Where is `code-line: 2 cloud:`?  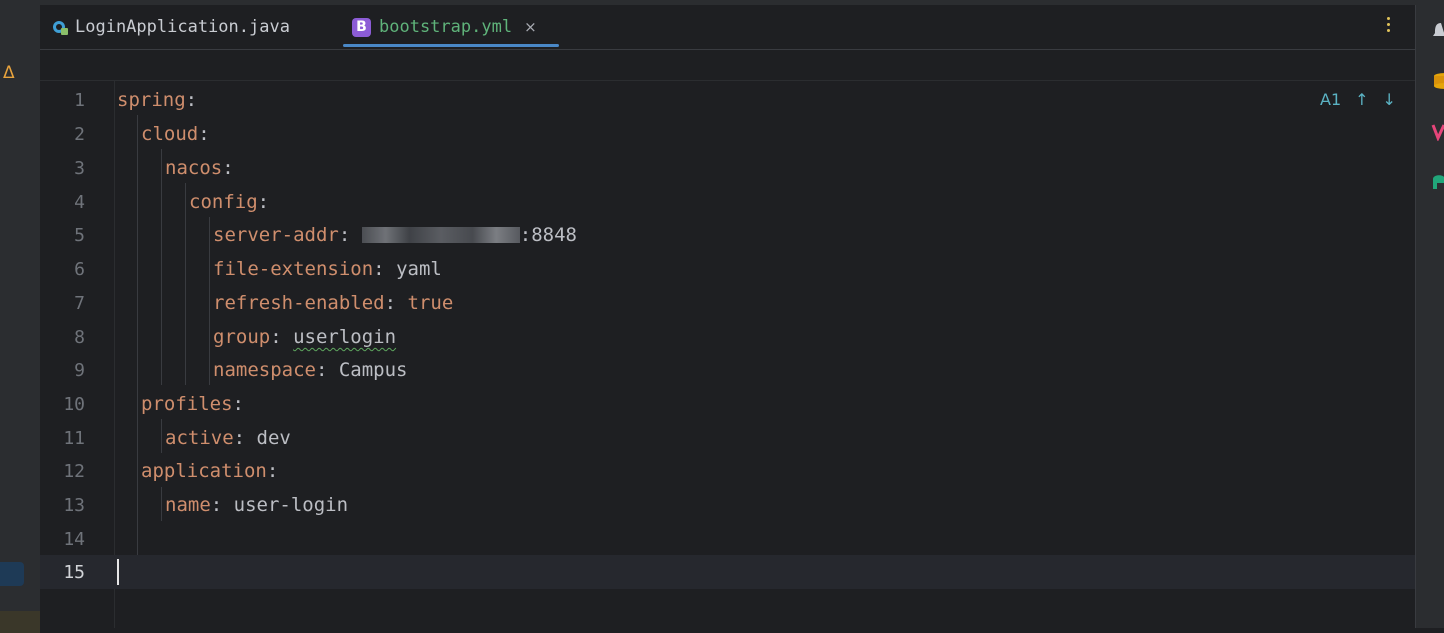 code-line: 2 cloud: is located at coordinates (727, 134).